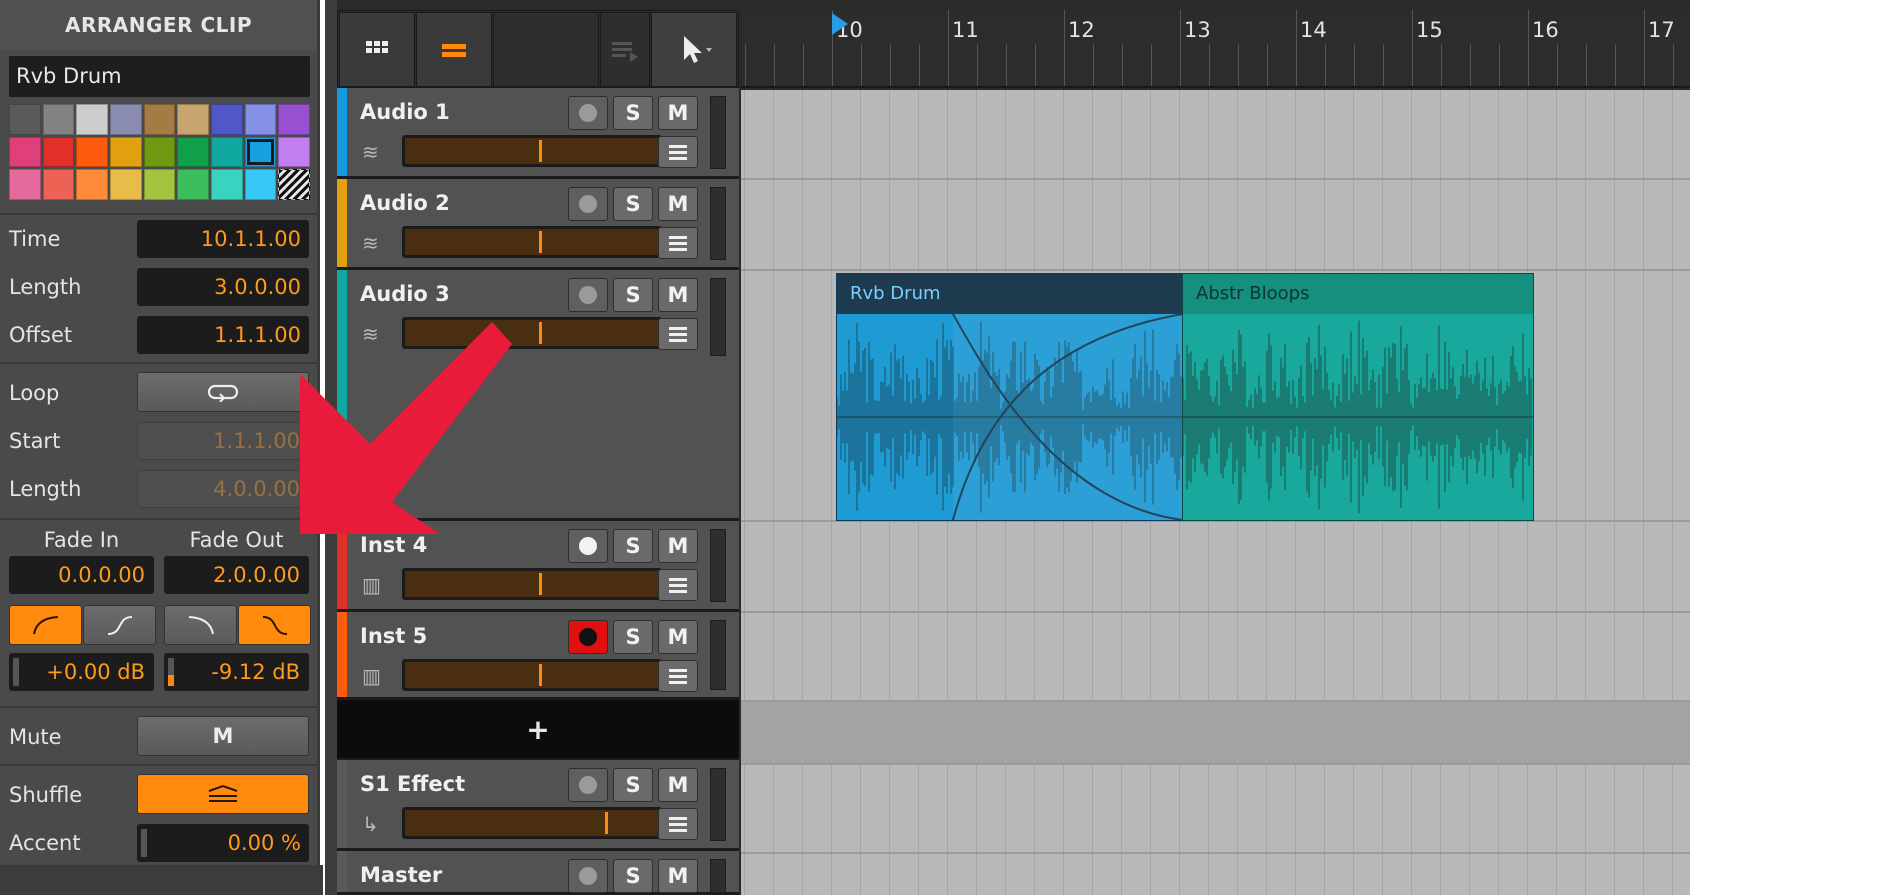 The width and height of the screenshot is (1880, 895). Describe the element at coordinates (842, 24) in the screenshot. I see `playhead-marker-icon` at that location.